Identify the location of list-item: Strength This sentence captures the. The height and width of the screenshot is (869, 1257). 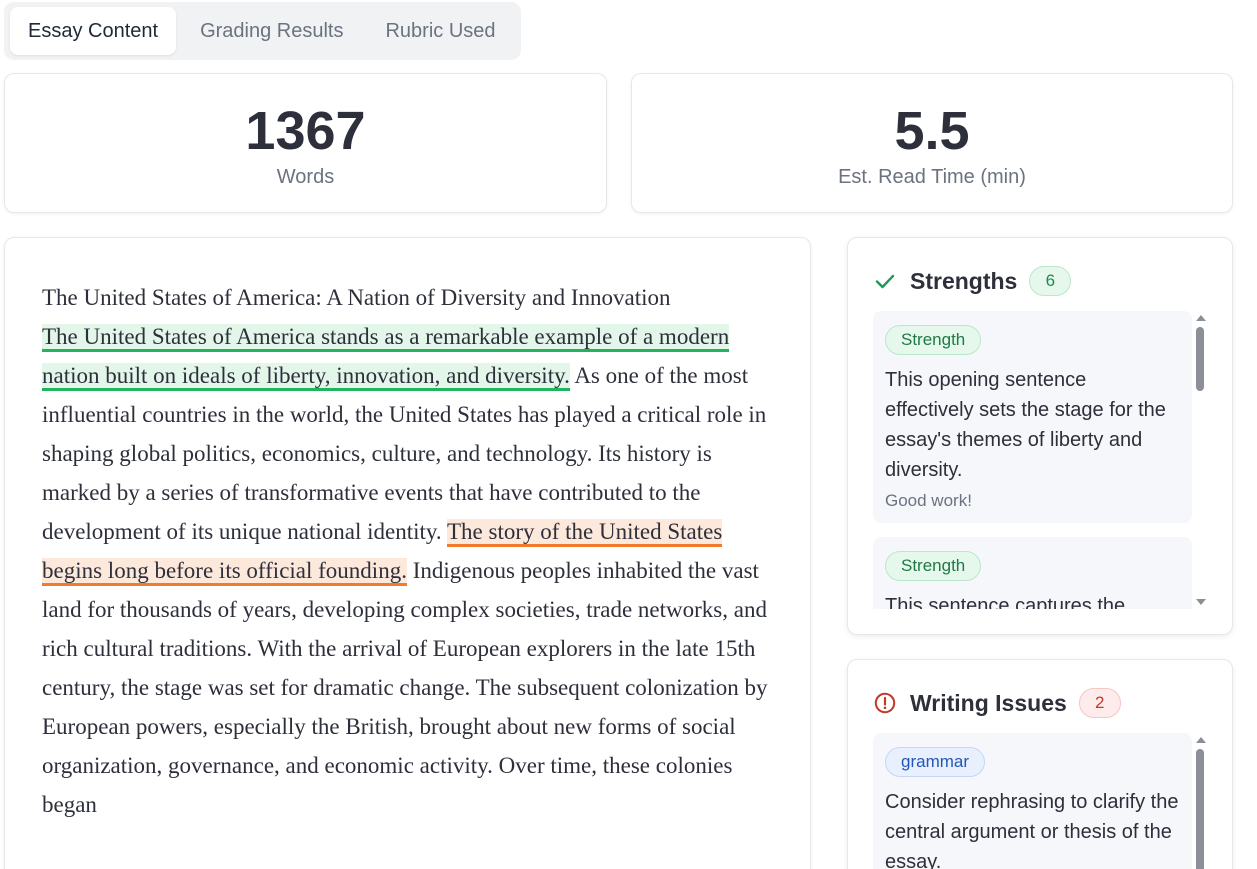
(1032, 573).